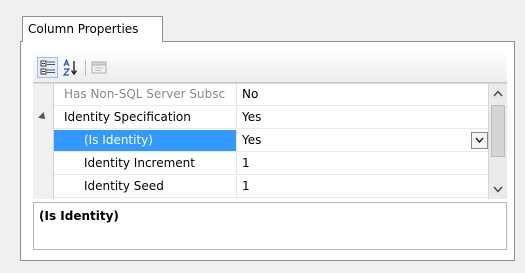 This screenshot has height=273, width=525. Describe the element at coordinates (145, 141) in the screenshot. I see `property-name: (Is Identity)` at that location.